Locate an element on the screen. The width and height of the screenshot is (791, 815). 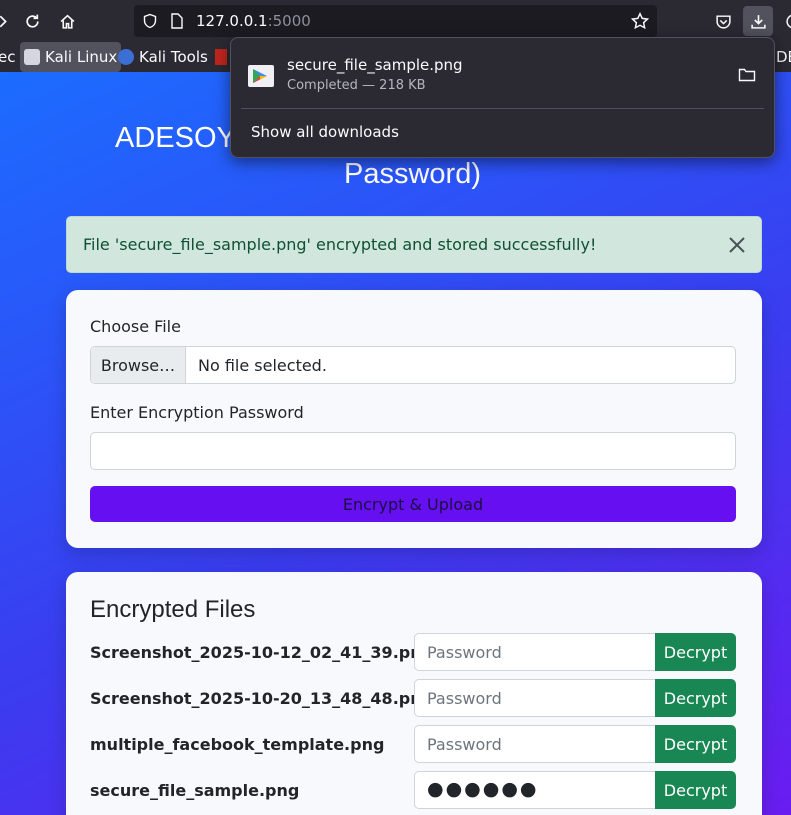
exploit-db-icon is located at coordinates (221, 57).